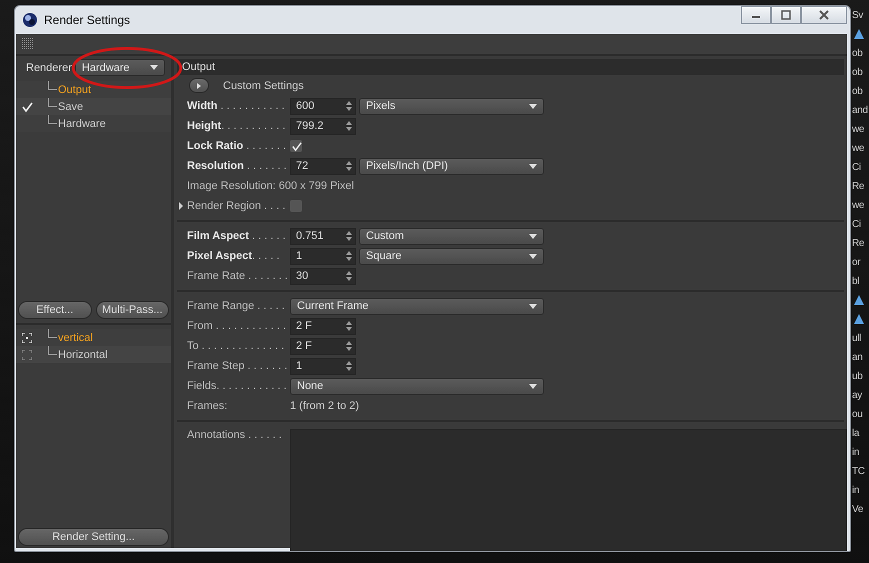 This screenshot has width=869, height=563. Describe the element at coordinates (323, 236) in the screenshot. I see `number-field: 0.751` at that location.